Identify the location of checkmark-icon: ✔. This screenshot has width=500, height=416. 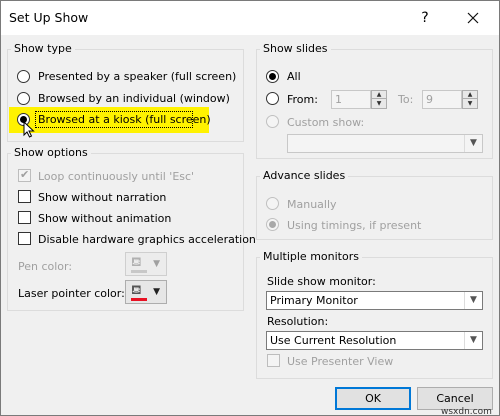
(25, 174).